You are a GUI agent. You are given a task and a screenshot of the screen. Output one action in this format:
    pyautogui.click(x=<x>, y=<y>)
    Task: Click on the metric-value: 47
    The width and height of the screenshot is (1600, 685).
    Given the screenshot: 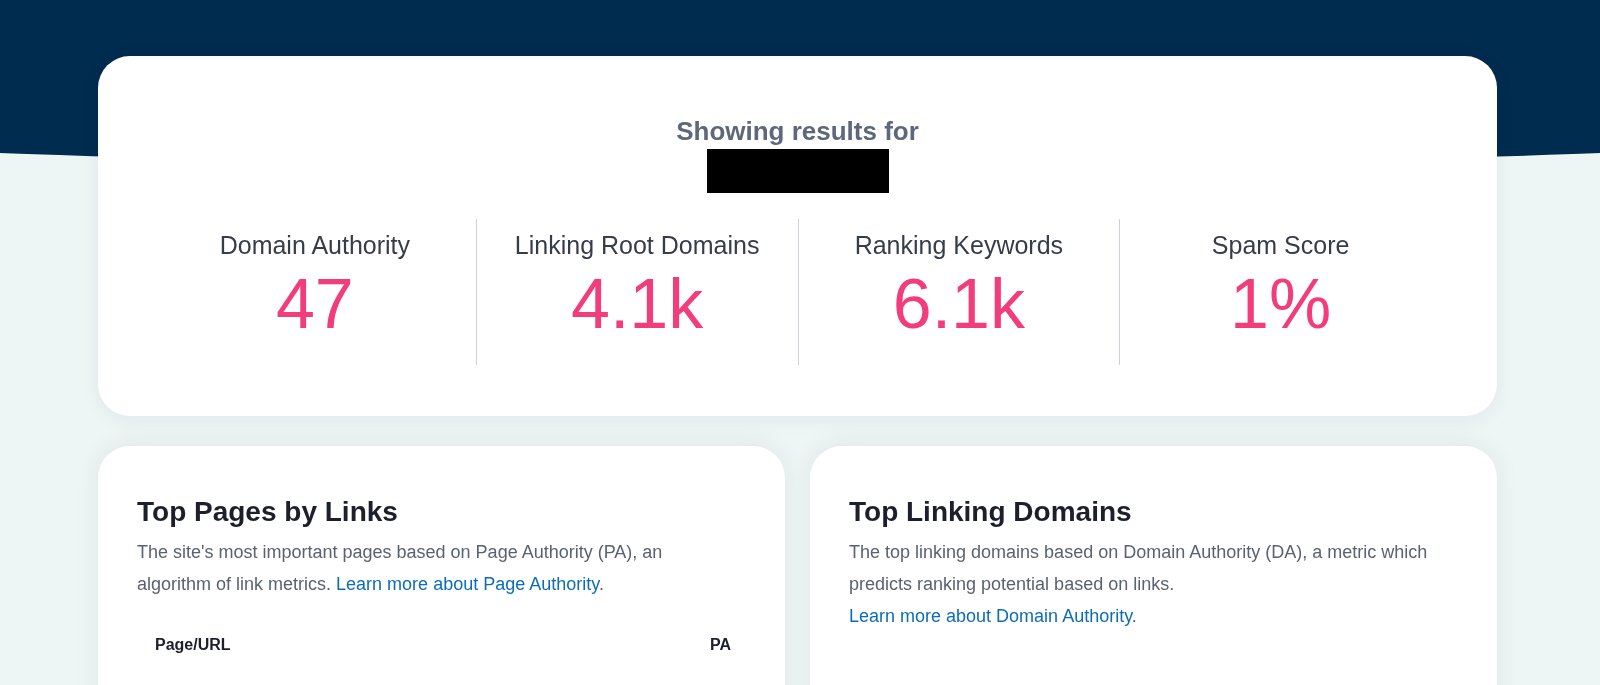 What is the action you would take?
    pyautogui.click(x=314, y=304)
    